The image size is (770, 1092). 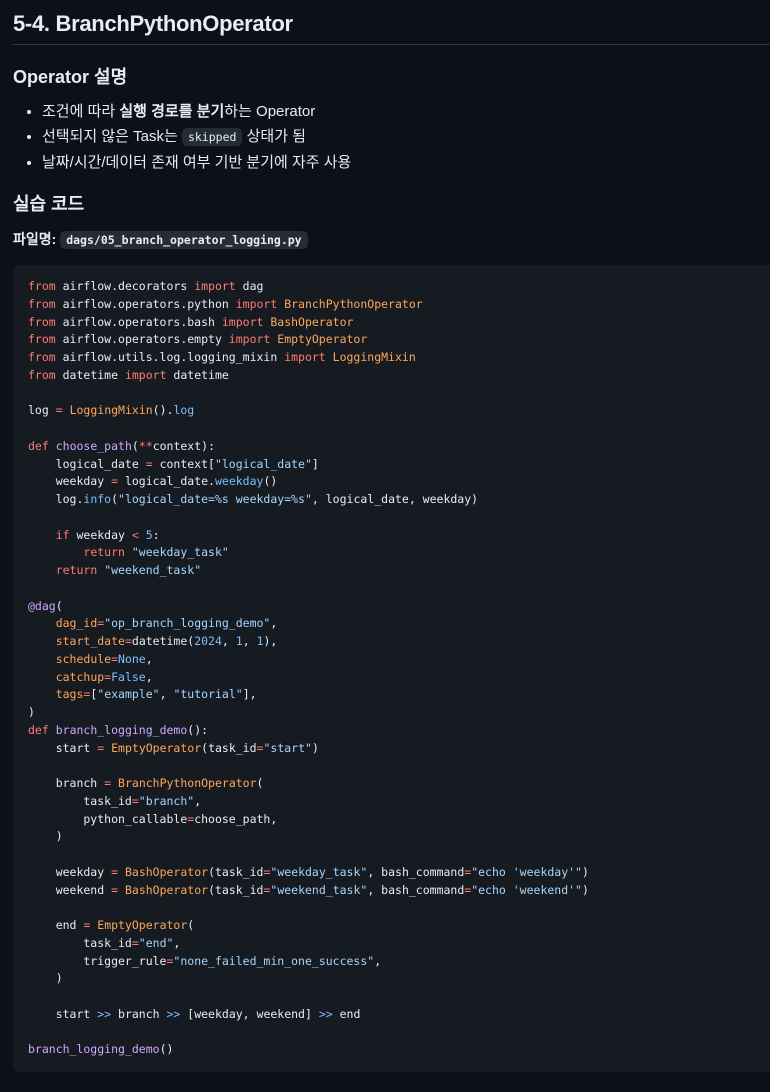 What do you see at coordinates (319, 339) in the screenshot?
I see `code-token: EmptyOperator` at bounding box center [319, 339].